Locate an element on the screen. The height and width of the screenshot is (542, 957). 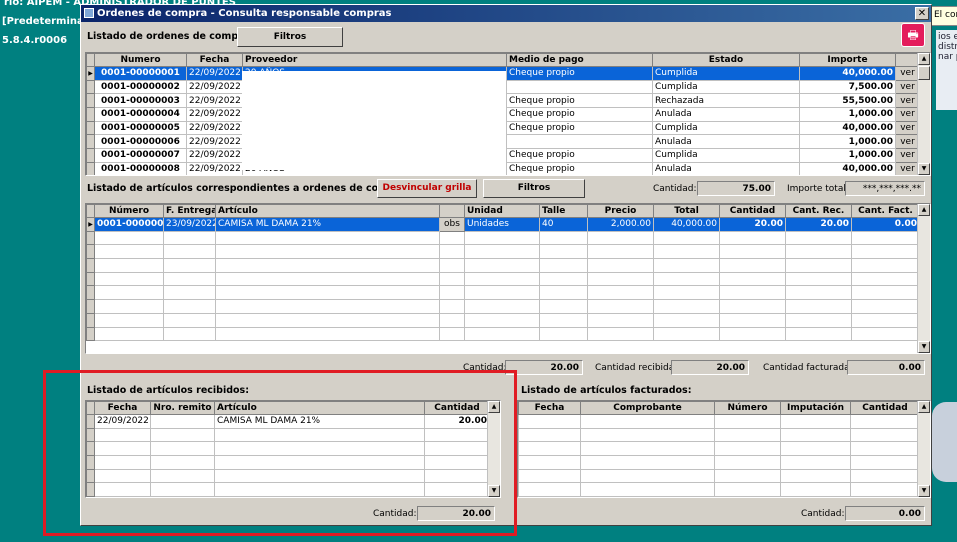
col-nro-remito: Nro. remito is located at coordinates (182, 408).